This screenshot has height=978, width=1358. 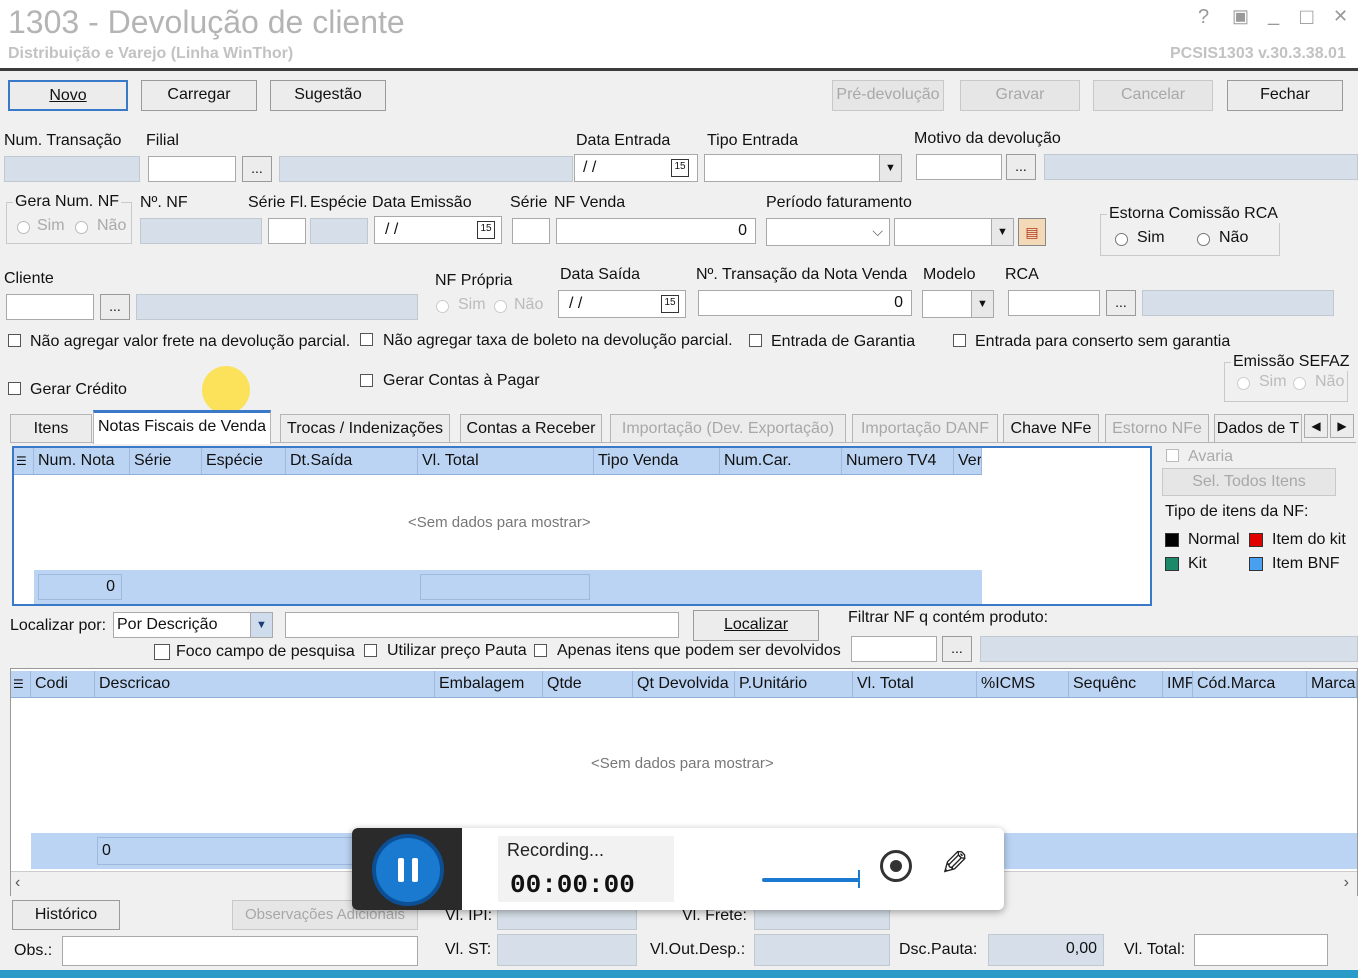 I want to click on col-especie: Espécie, so click(x=244, y=461).